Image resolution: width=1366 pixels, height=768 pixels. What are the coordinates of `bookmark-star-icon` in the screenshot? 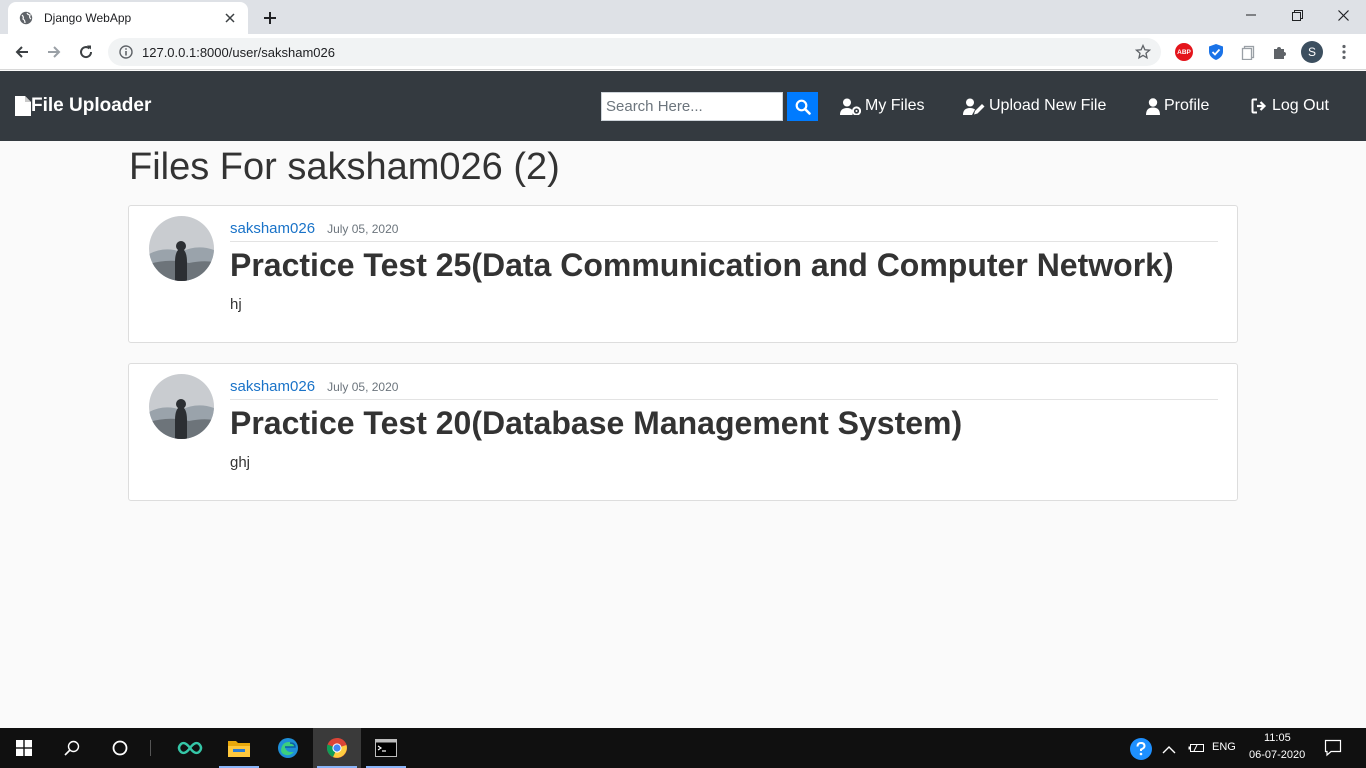 It's located at (1143, 52).